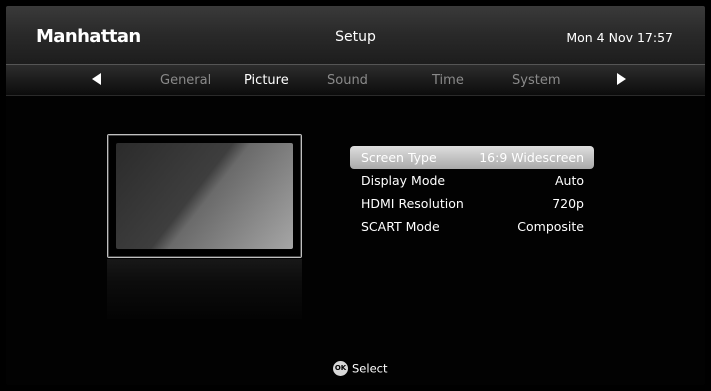 The image size is (711, 391). Describe the element at coordinates (568, 203) in the screenshot. I see `setting-value: 720p` at that location.